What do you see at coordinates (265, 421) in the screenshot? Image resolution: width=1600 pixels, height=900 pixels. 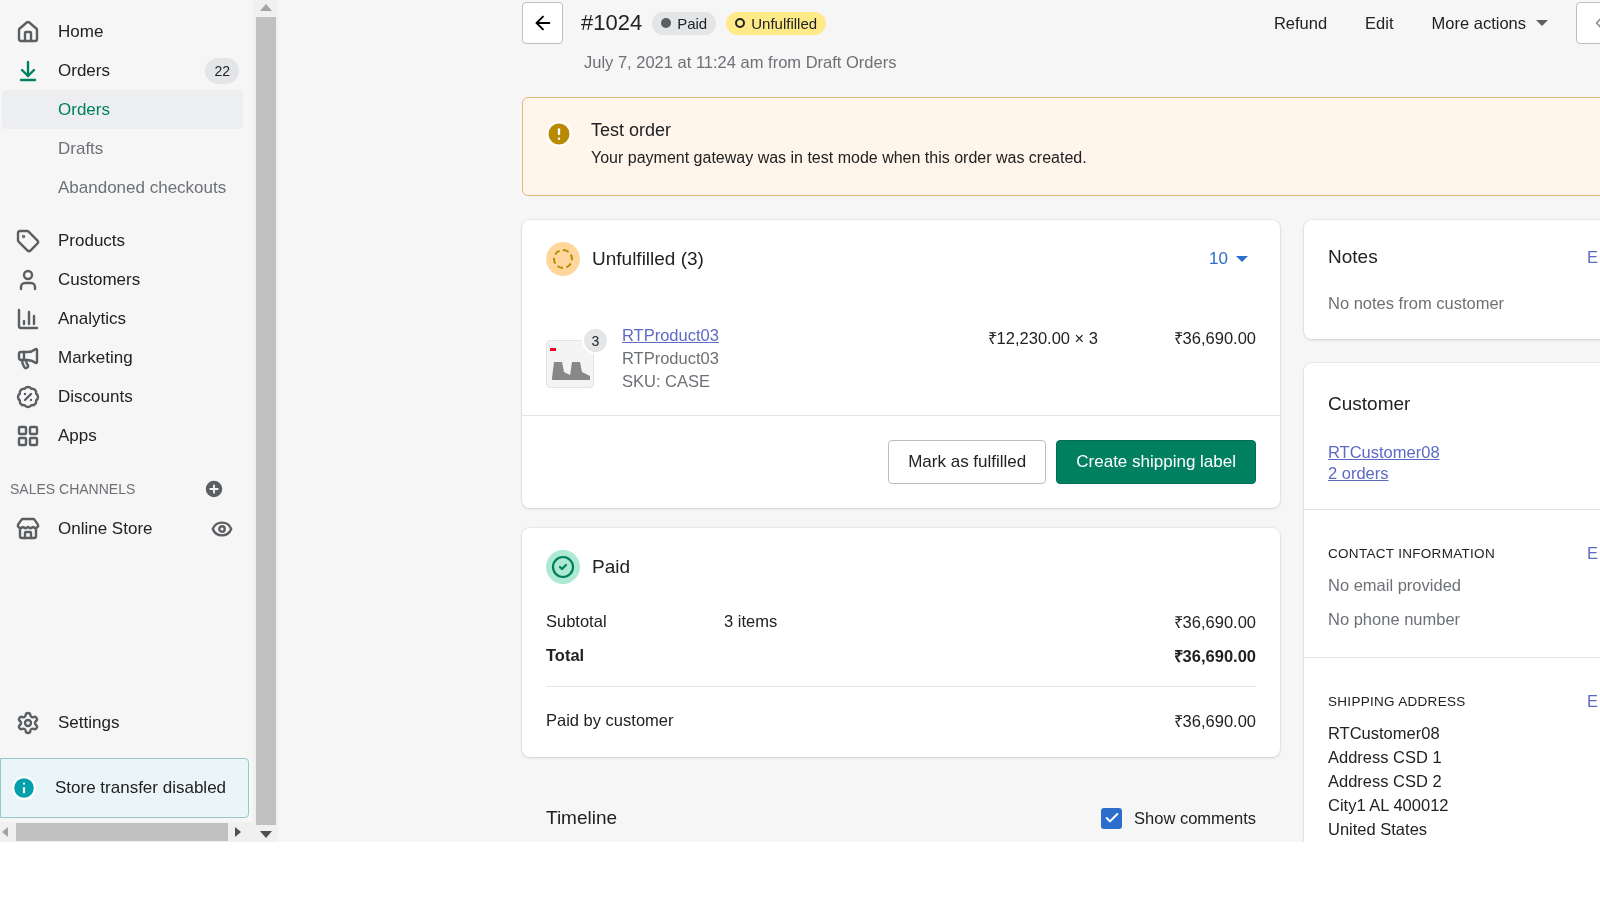 I see `vertical-scrollbar` at bounding box center [265, 421].